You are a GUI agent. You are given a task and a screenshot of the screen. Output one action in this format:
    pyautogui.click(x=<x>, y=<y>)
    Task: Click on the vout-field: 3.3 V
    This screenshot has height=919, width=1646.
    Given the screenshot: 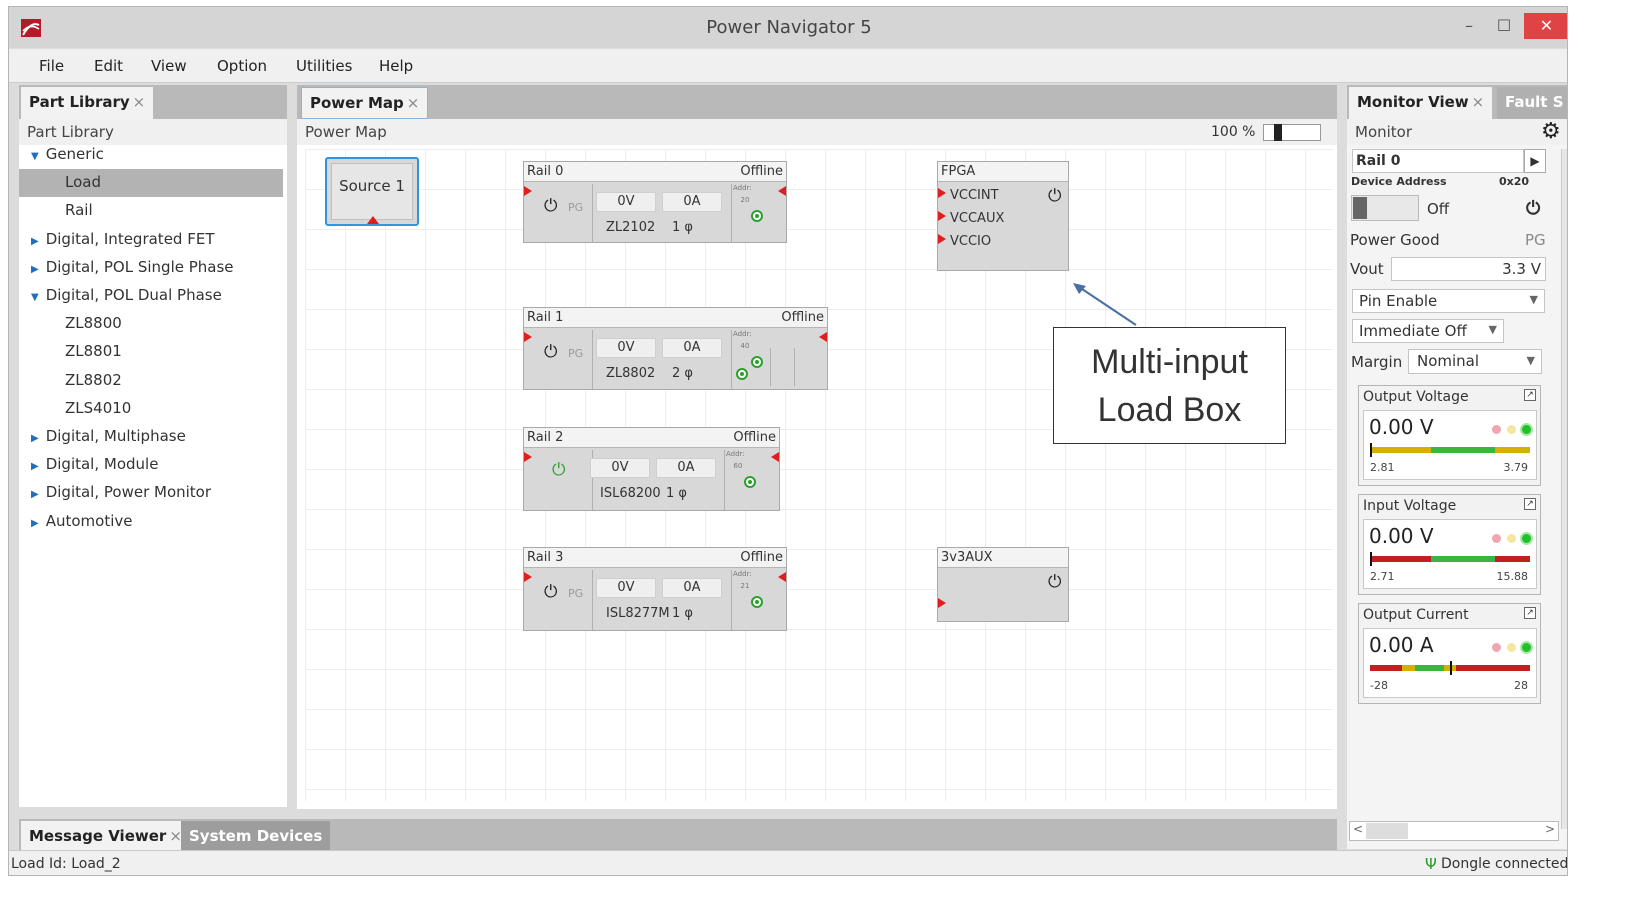 What is the action you would take?
    pyautogui.click(x=1468, y=269)
    